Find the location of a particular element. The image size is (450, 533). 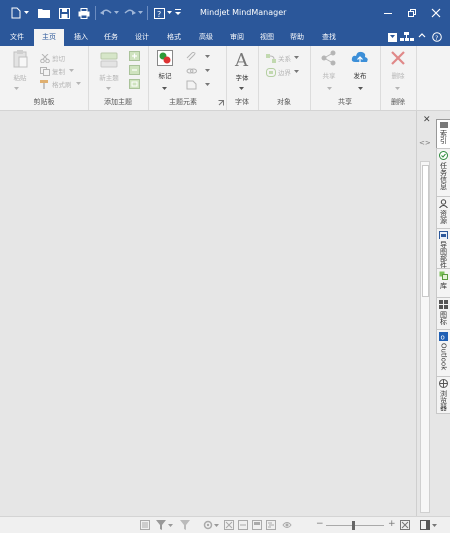

zoom-slider is located at coordinates (355, 525).